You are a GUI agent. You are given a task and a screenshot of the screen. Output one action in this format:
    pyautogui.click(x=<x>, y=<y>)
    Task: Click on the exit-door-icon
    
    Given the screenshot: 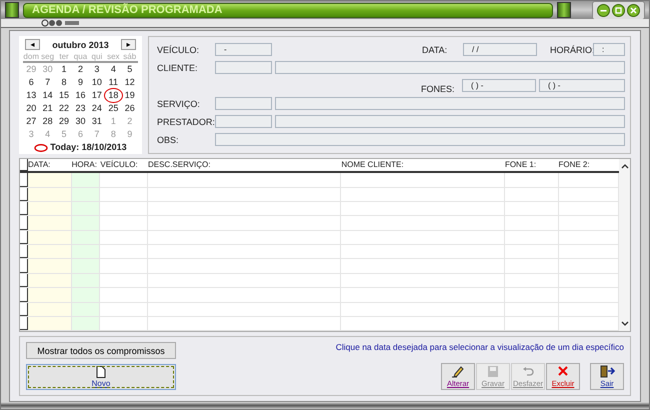 What is the action you would take?
    pyautogui.click(x=607, y=371)
    